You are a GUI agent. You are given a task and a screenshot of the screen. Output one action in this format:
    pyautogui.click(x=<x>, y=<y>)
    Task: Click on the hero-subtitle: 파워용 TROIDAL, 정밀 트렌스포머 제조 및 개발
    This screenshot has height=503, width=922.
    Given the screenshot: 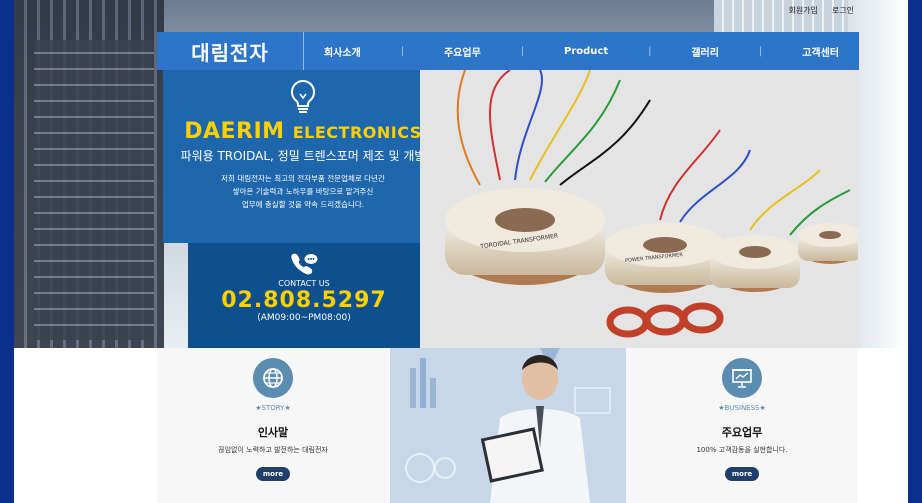 What is the action you would take?
    pyautogui.click(x=303, y=156)
    